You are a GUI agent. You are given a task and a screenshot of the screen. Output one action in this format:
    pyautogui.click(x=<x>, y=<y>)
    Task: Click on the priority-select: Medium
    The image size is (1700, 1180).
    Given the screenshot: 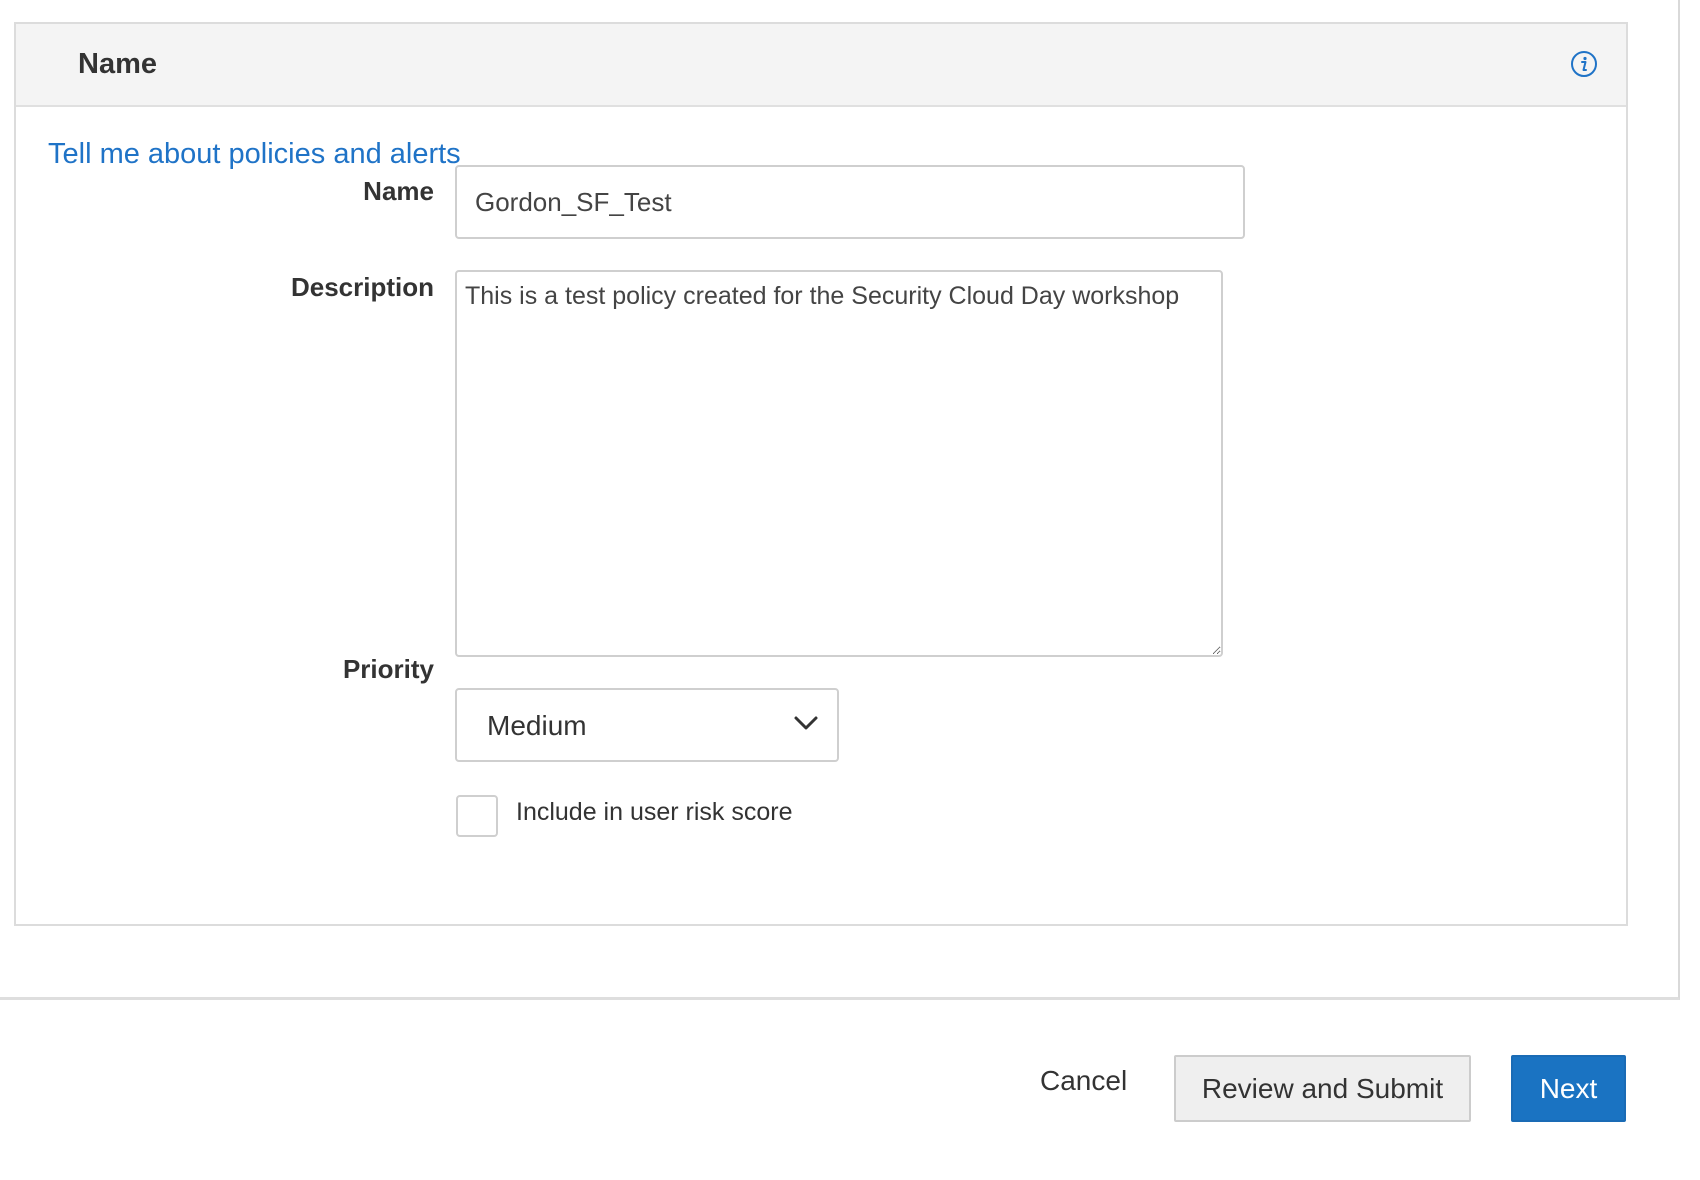 What is the action you would take?
    pyautogui.click(x=647, y=725)
    